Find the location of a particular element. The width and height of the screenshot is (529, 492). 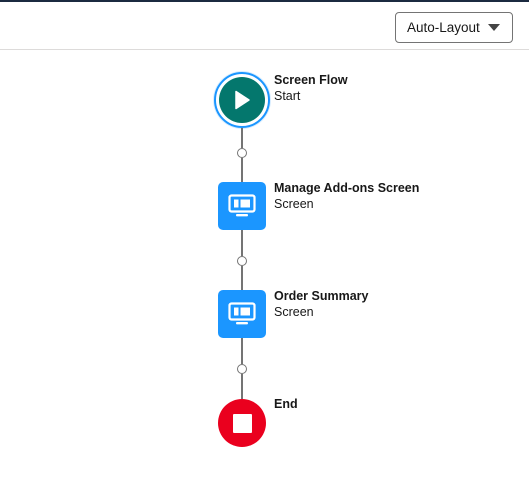

end-node-label: End is located at coordinates (286, 404).